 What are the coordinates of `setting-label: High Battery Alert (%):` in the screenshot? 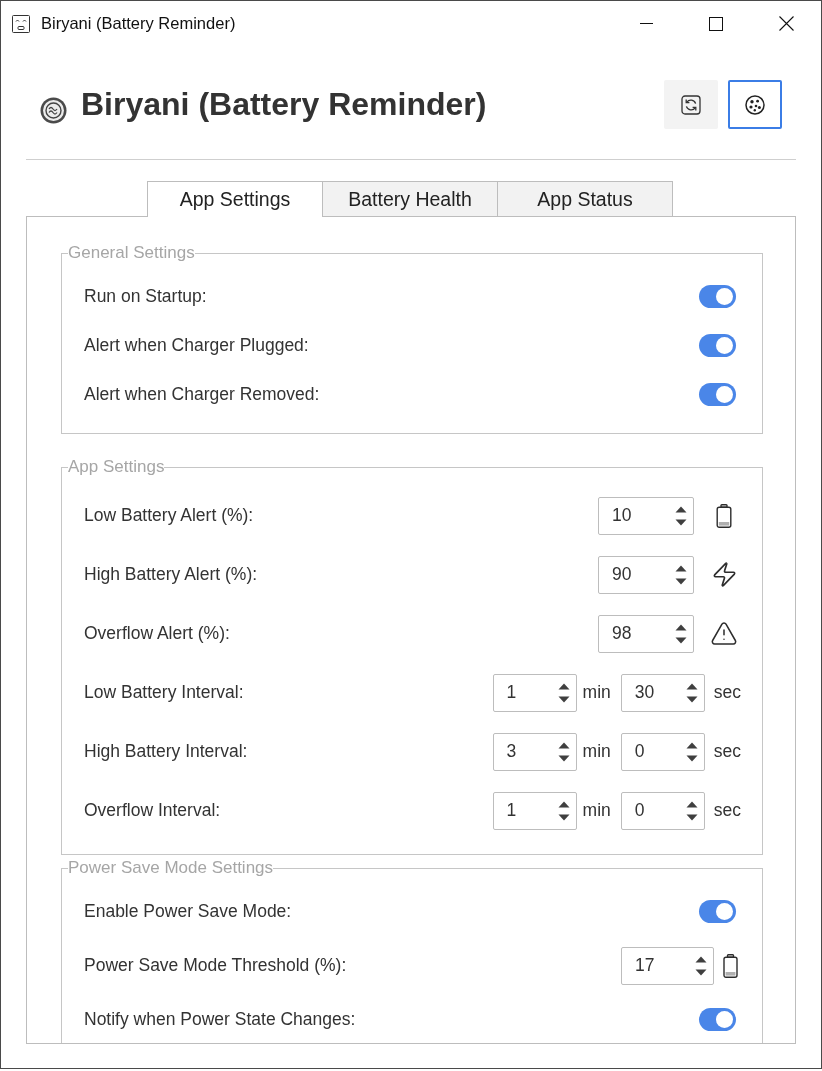 It's located at (171, 574).